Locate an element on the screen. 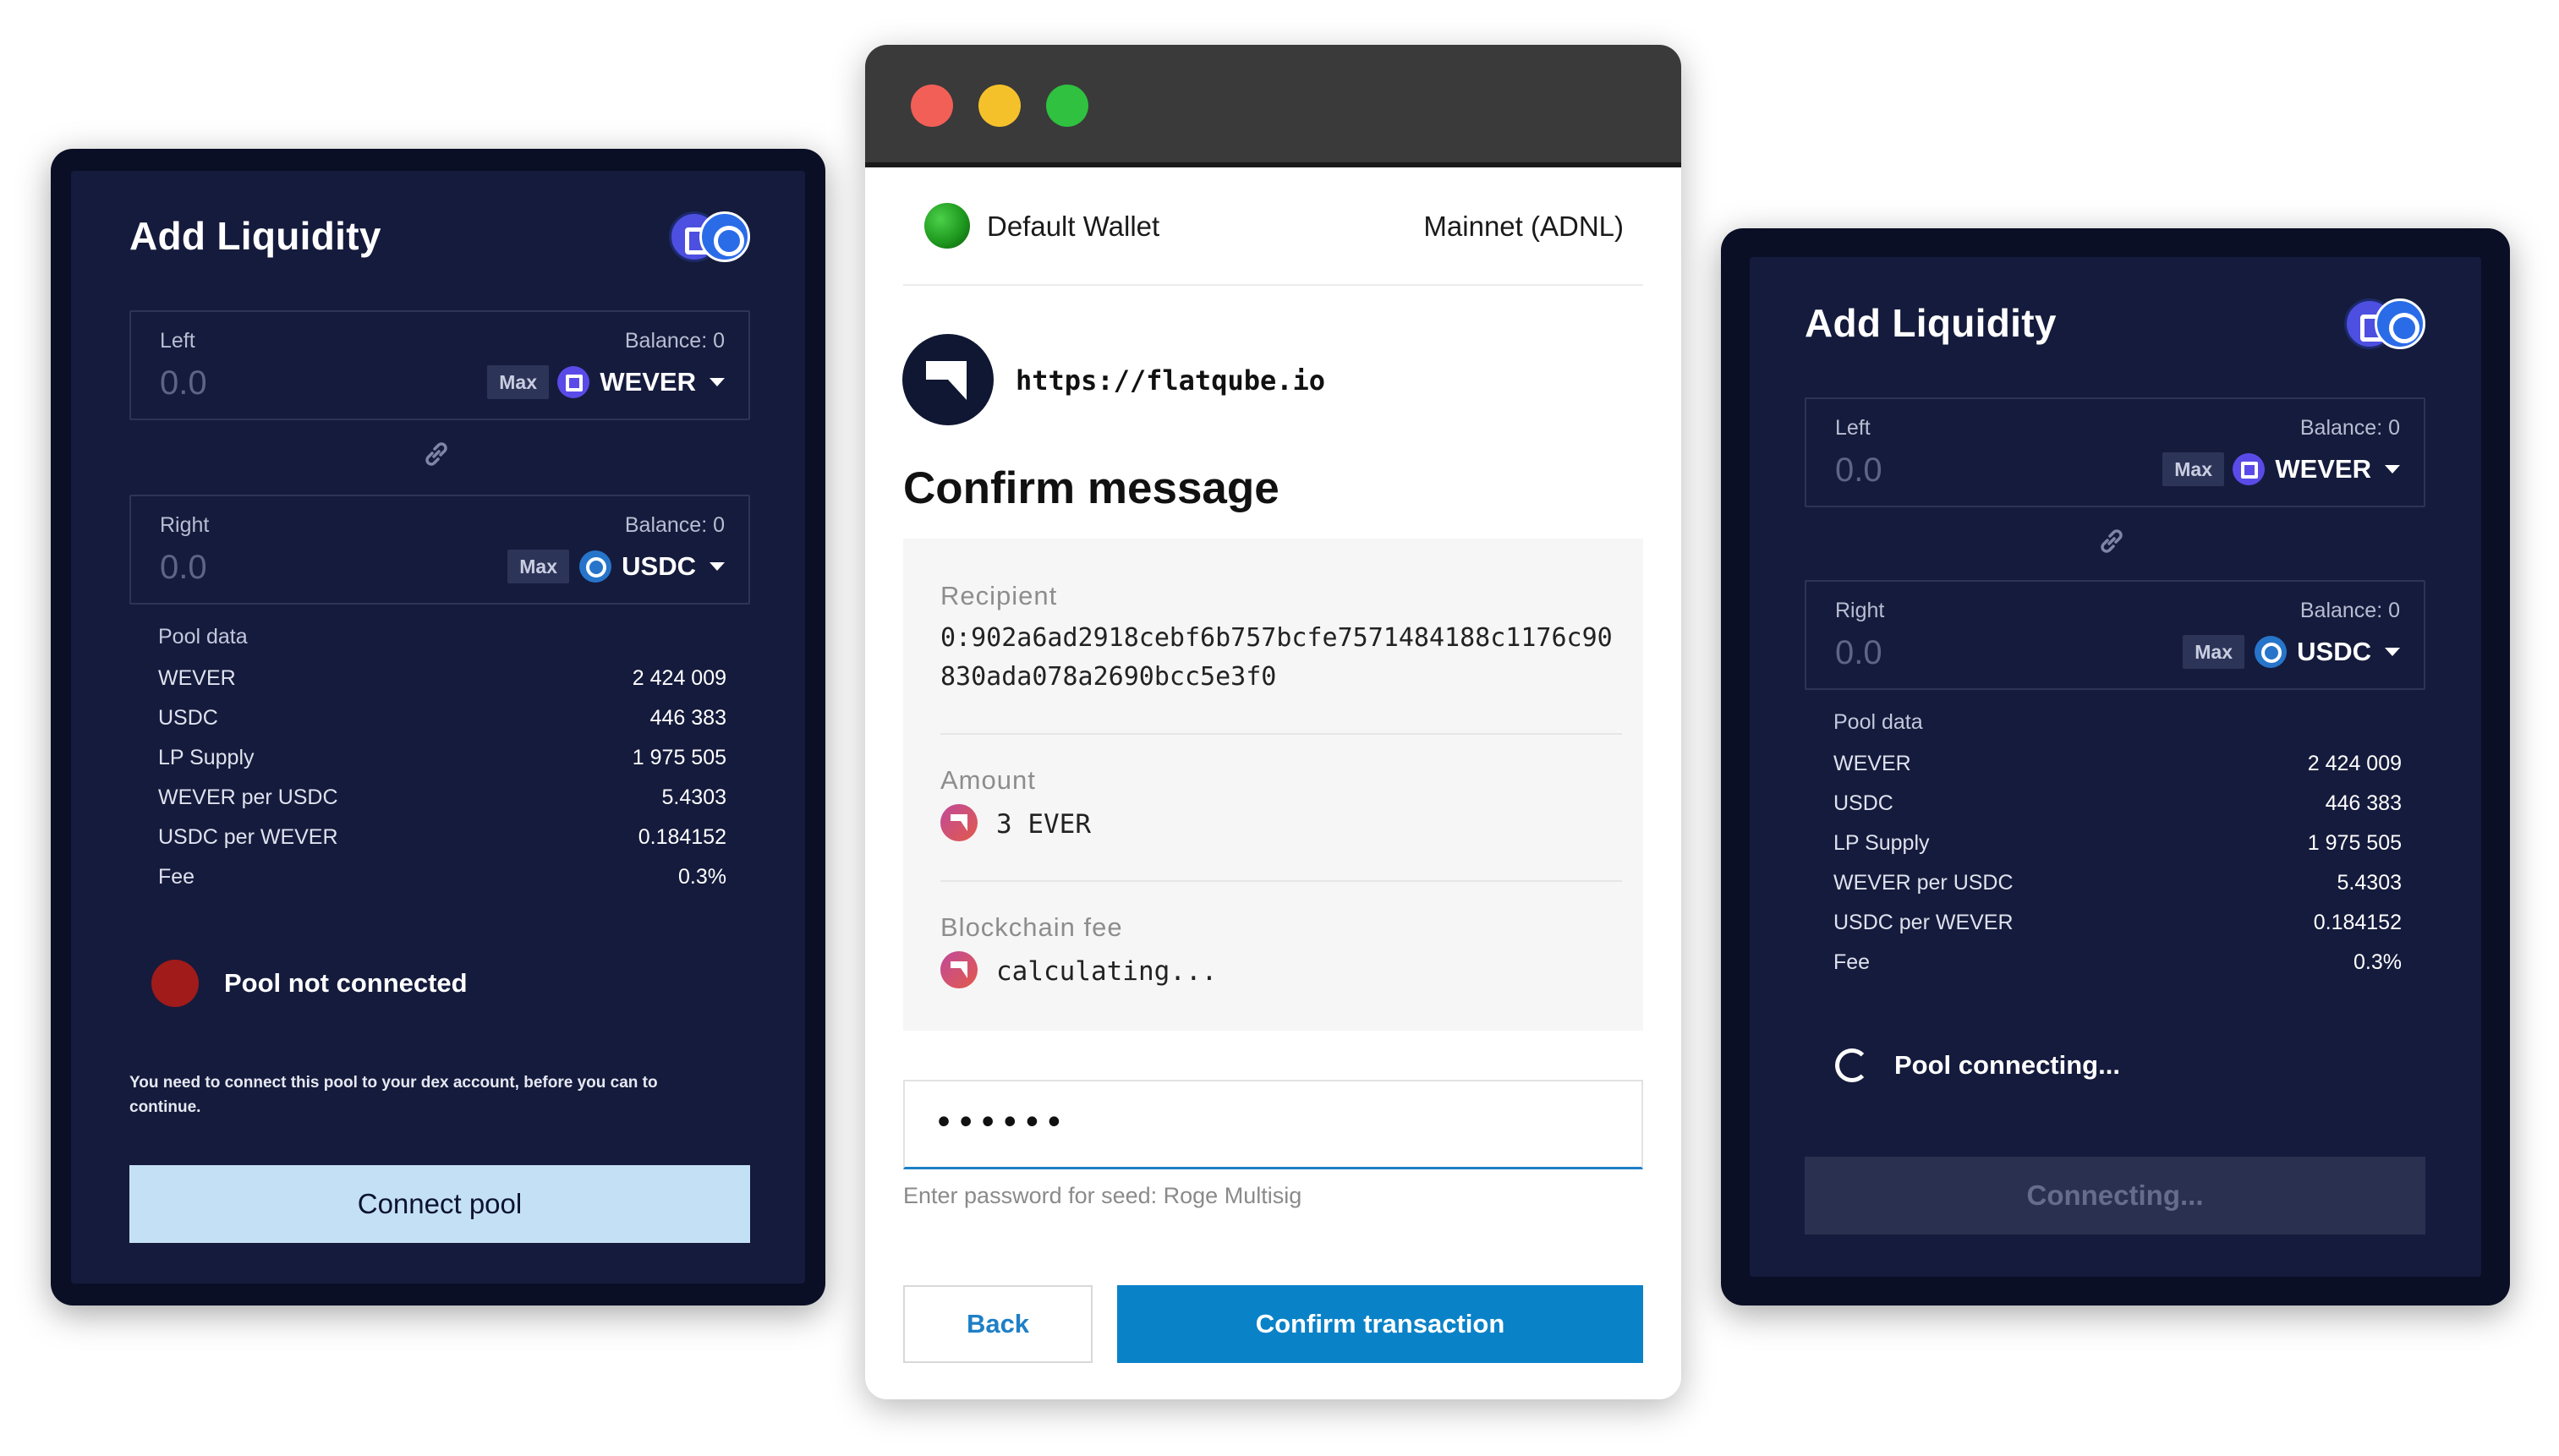  ever-icon is located at coordinates (959, 823).